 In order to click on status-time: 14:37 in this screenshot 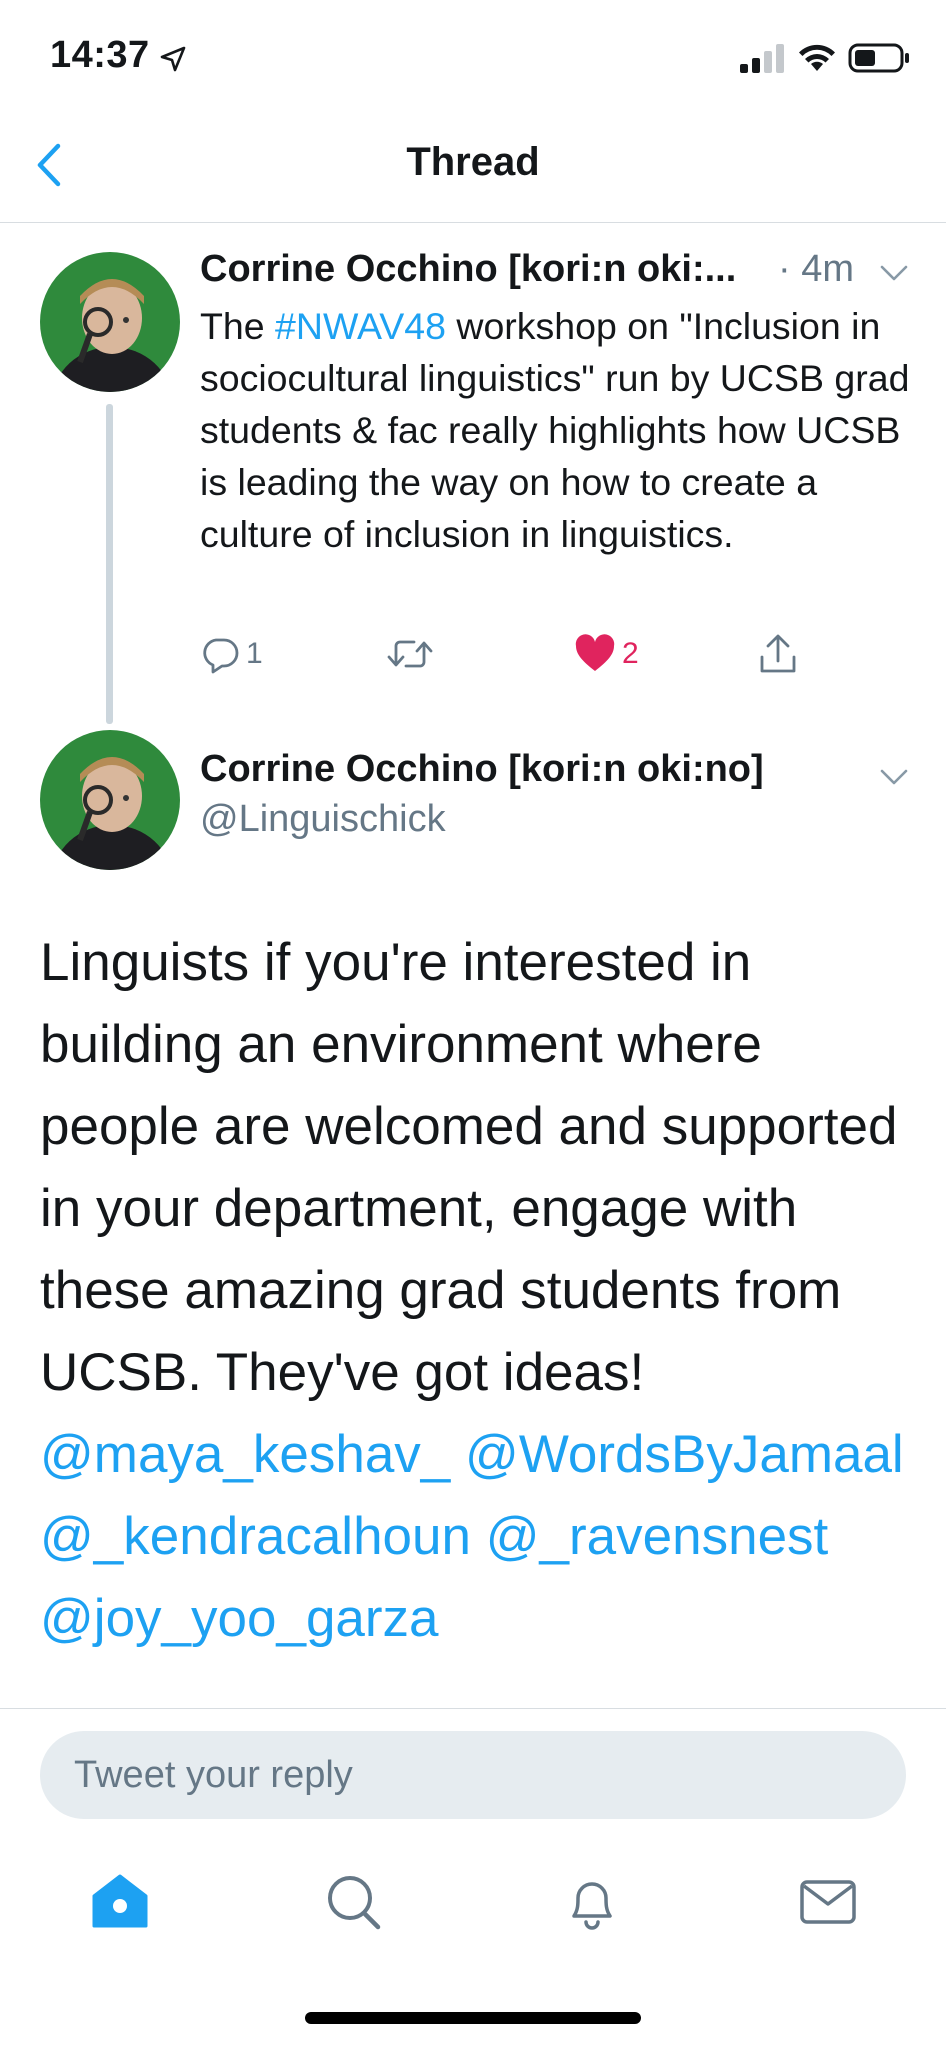, I will do `click(100, 55)`.